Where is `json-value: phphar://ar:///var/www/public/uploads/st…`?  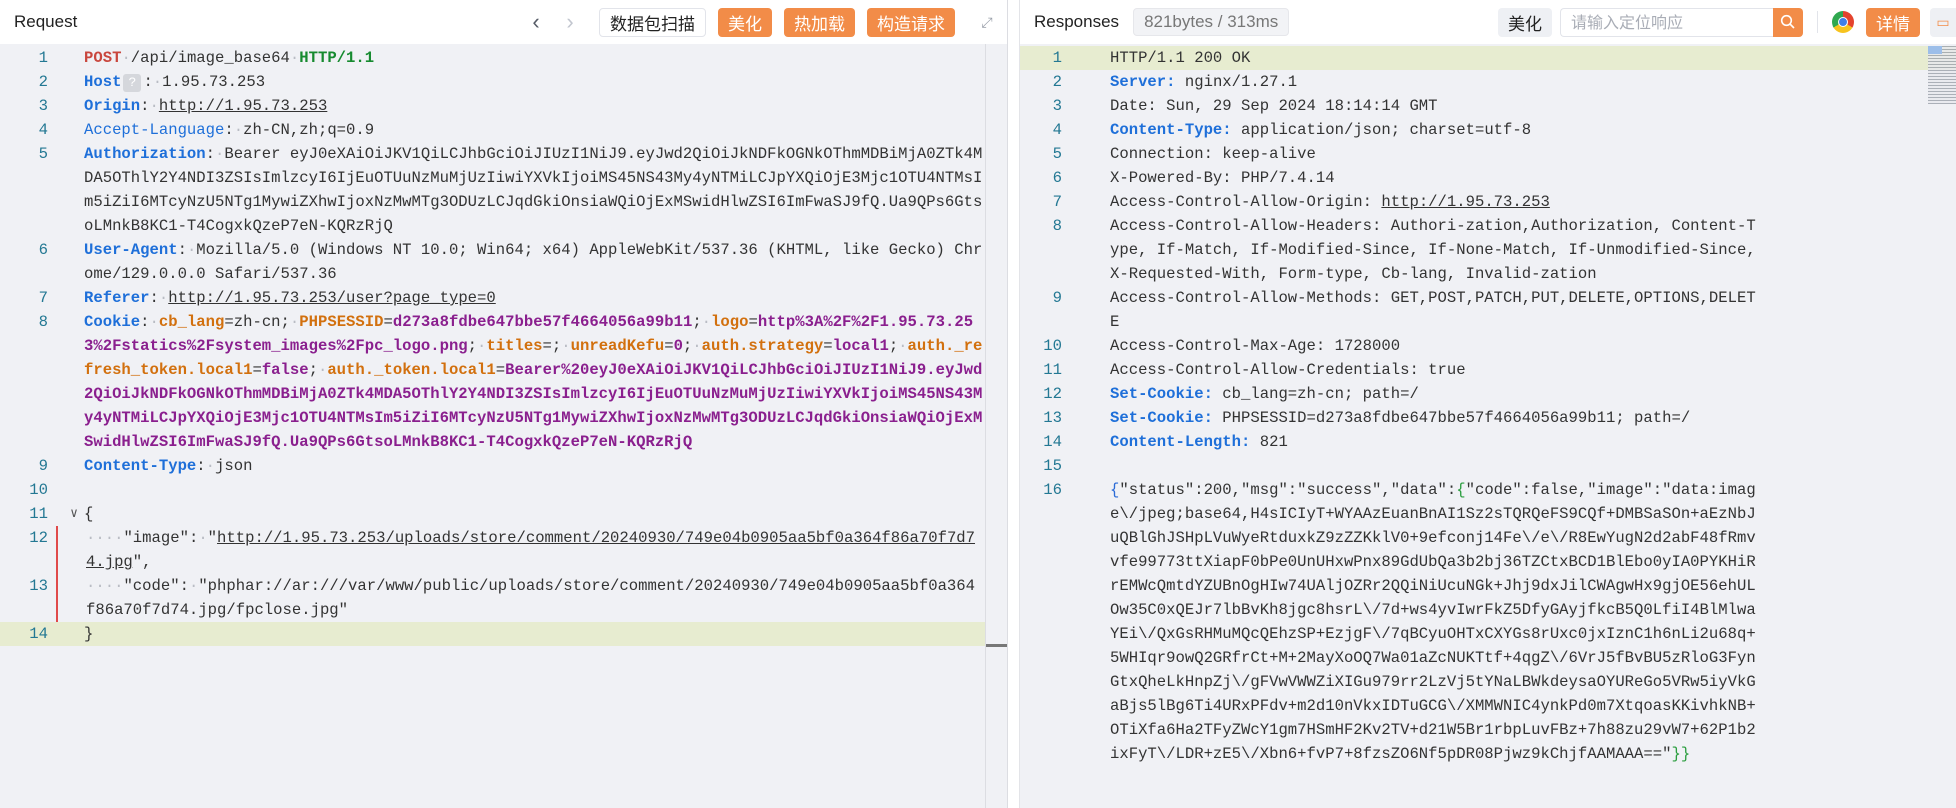
json-value: phphar://ar:///var/www/public/uploads/st… is located at coordinates (531, 598).